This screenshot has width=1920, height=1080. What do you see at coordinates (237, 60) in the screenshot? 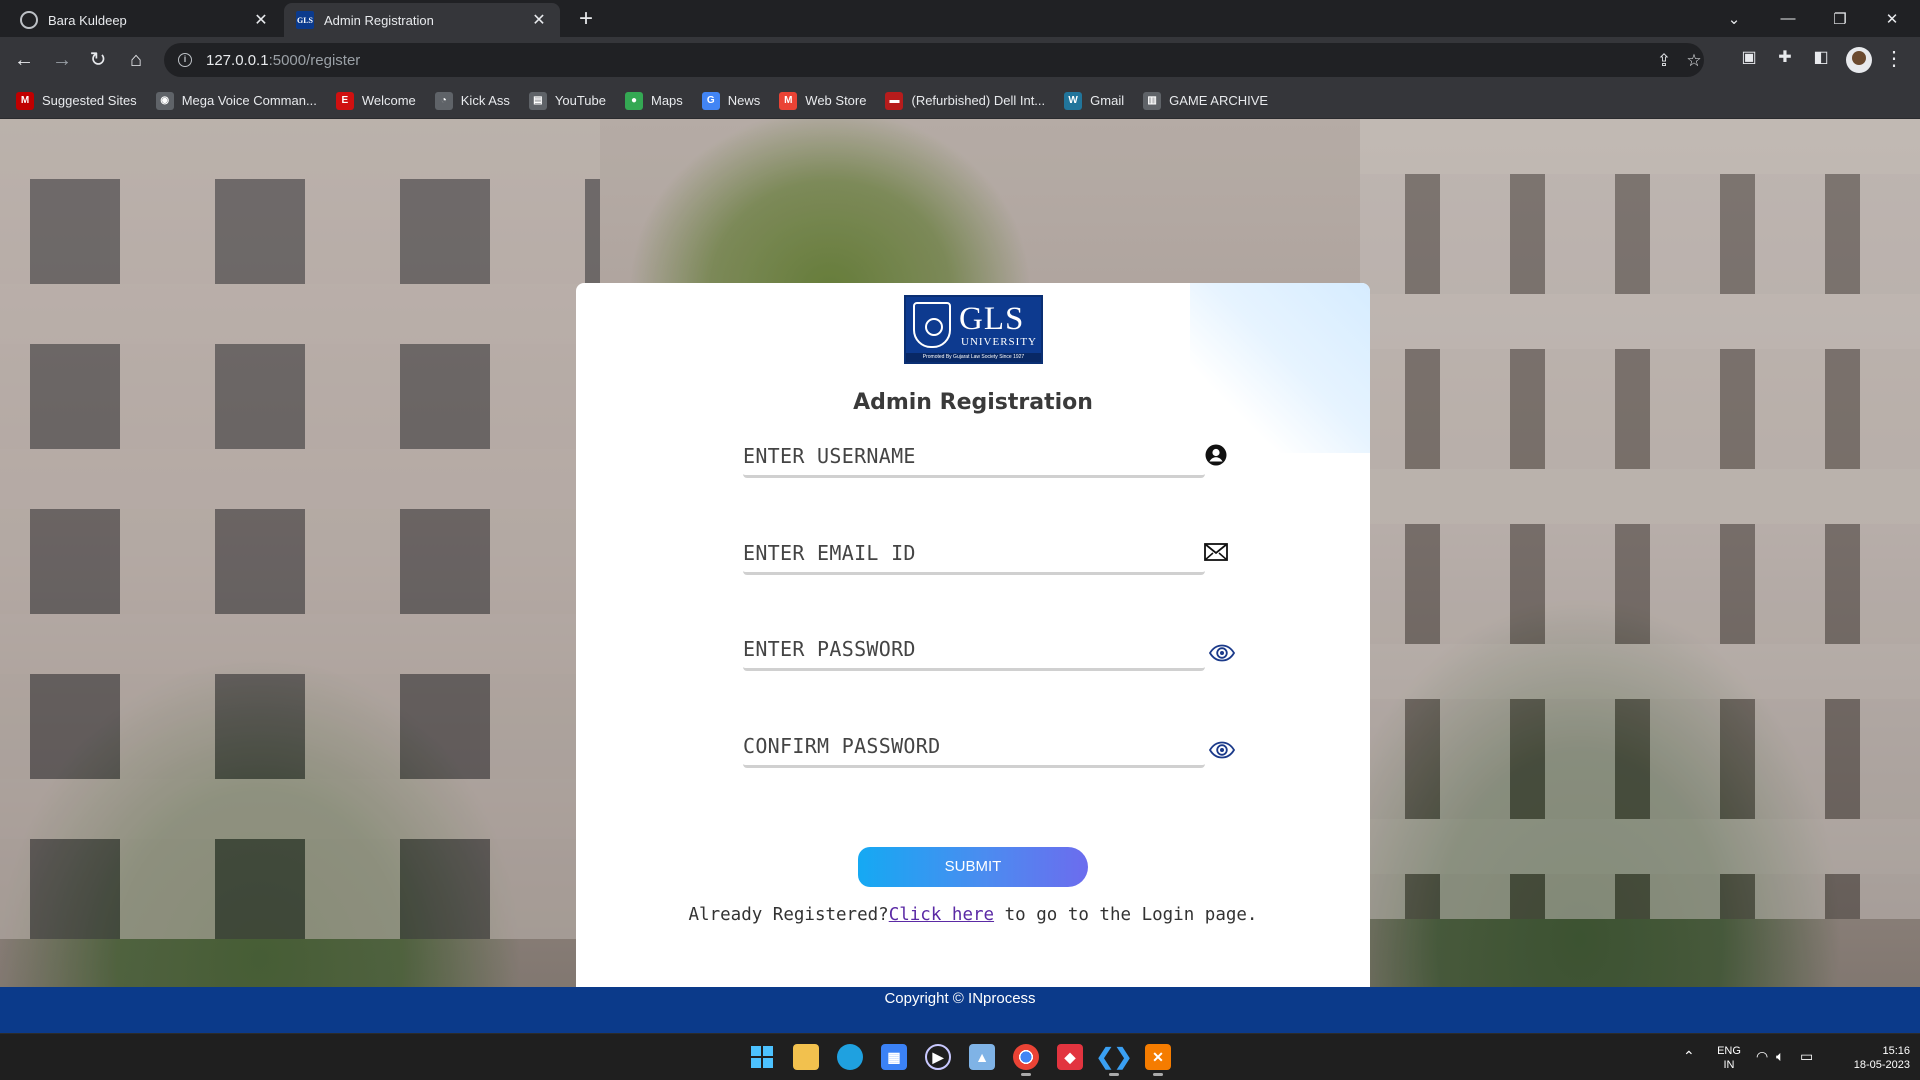
I see `url-host: 127.0.0.1` at bounding box center [237, 60].